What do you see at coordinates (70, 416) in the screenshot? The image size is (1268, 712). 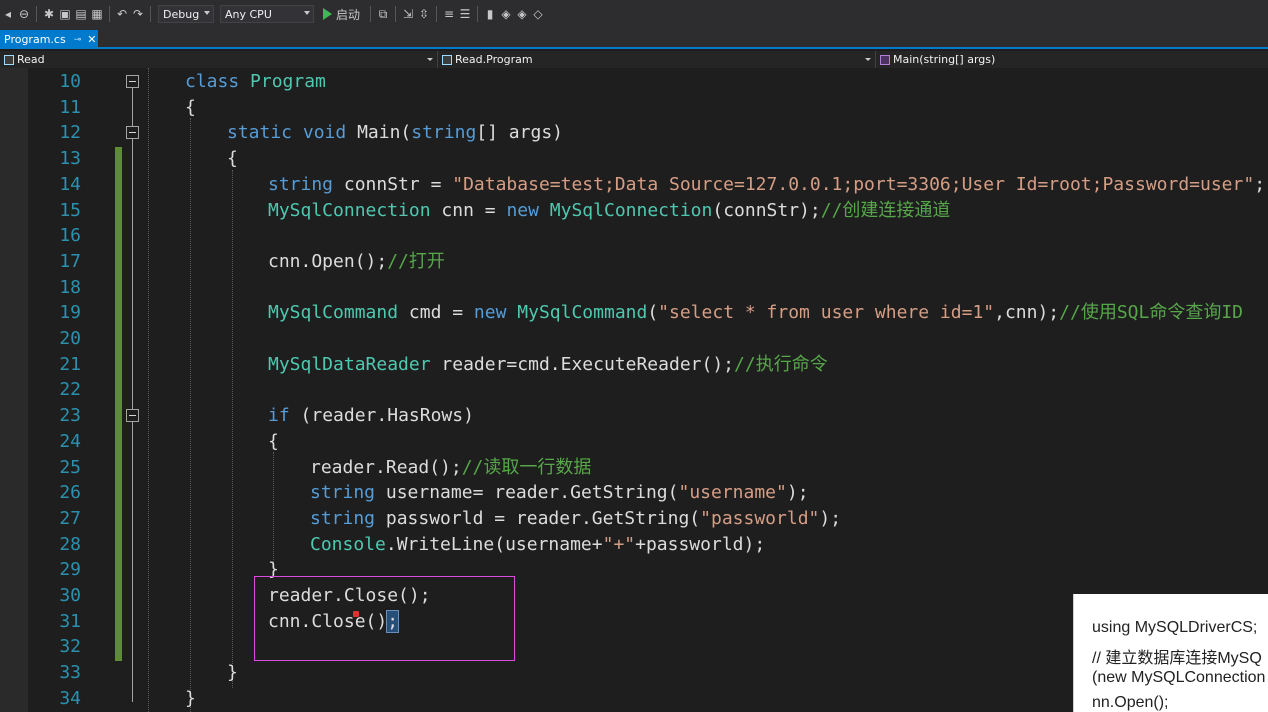 I see `line-number: 23` at bounding box center [70, 416].